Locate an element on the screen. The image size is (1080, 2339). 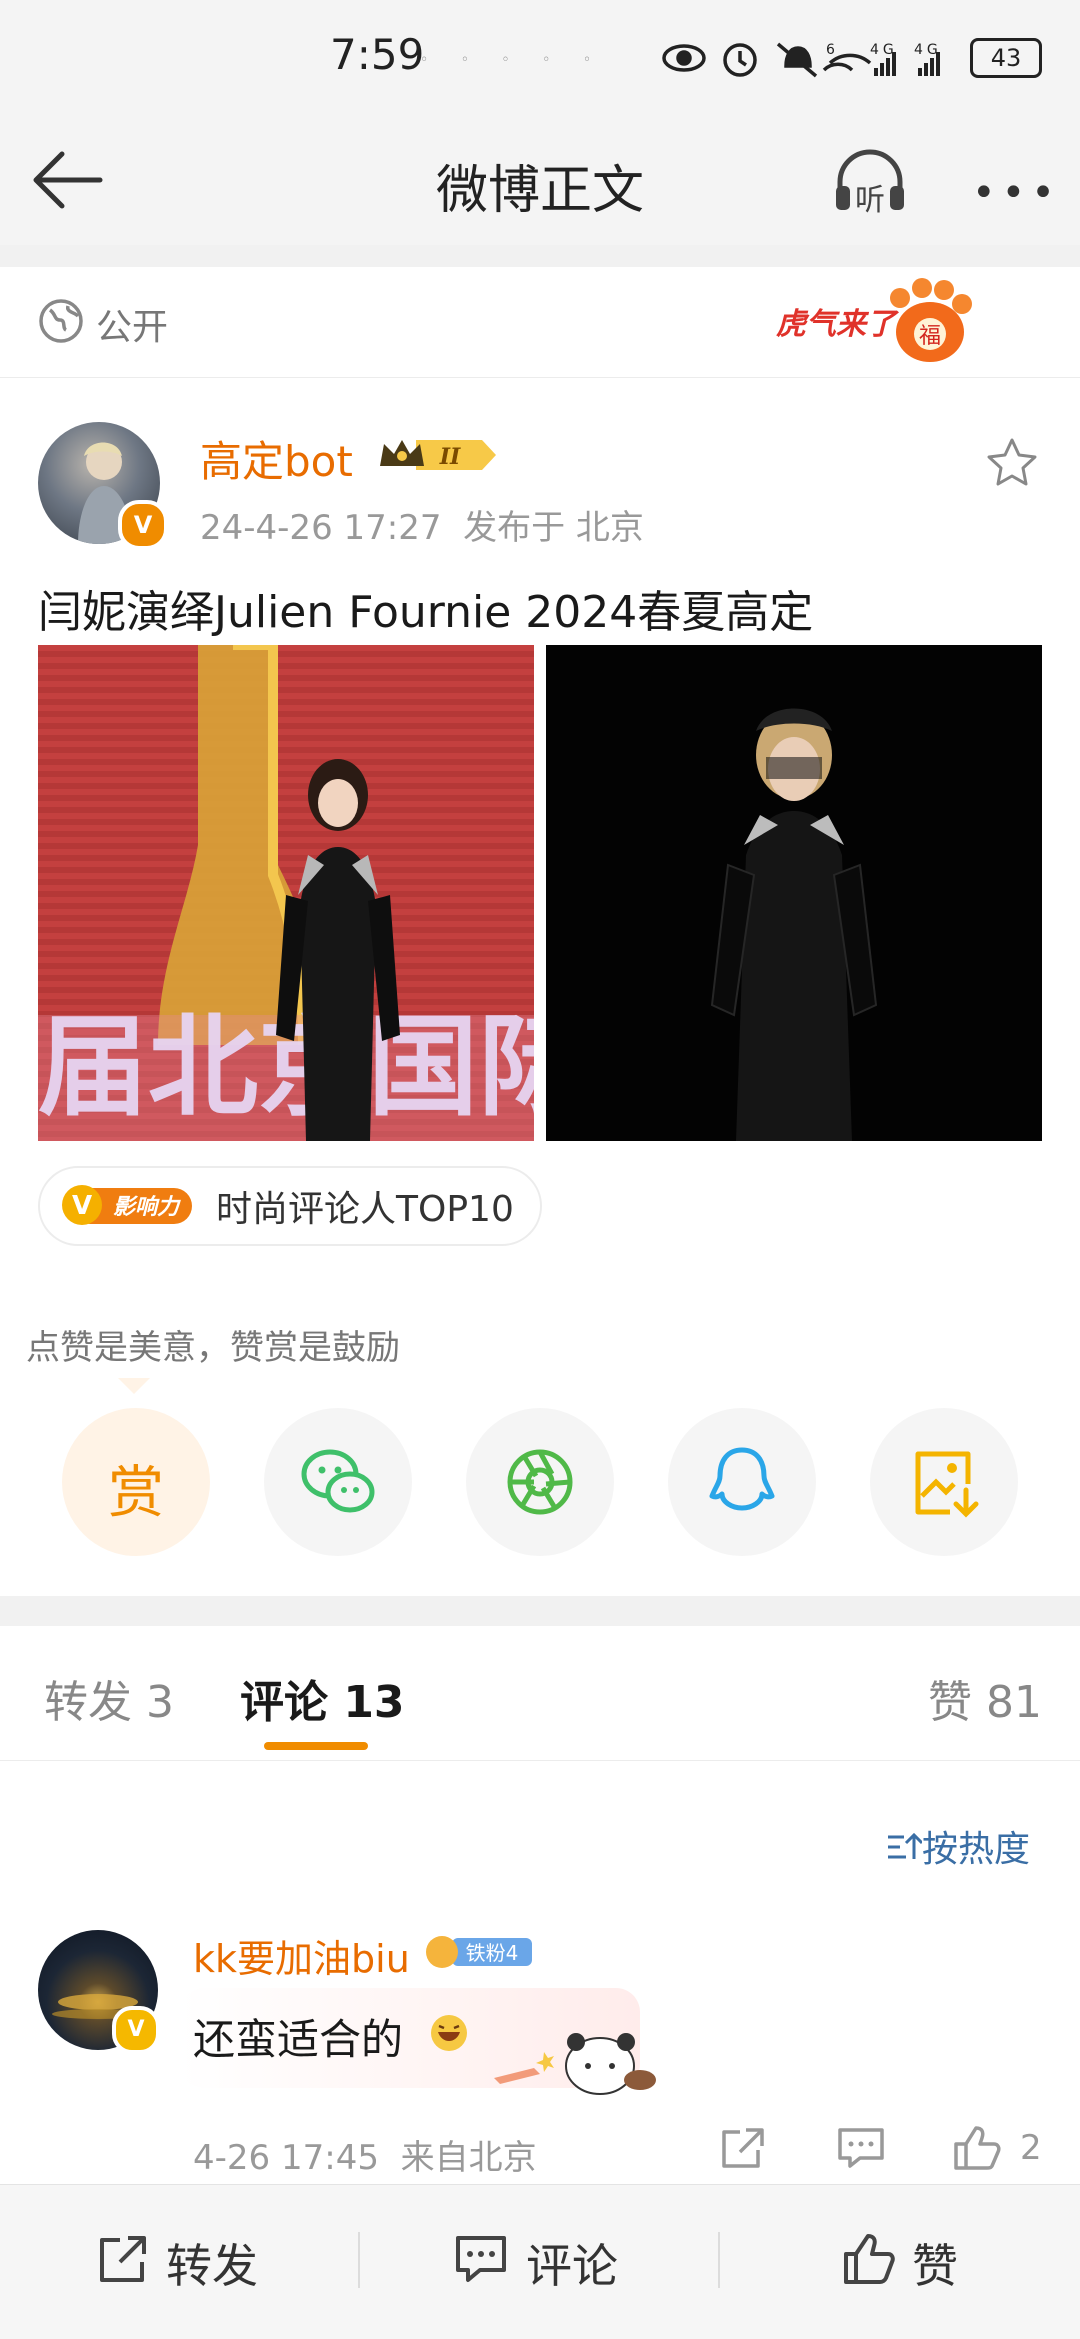
share-moments-button is located at coordinates (540, 1482).